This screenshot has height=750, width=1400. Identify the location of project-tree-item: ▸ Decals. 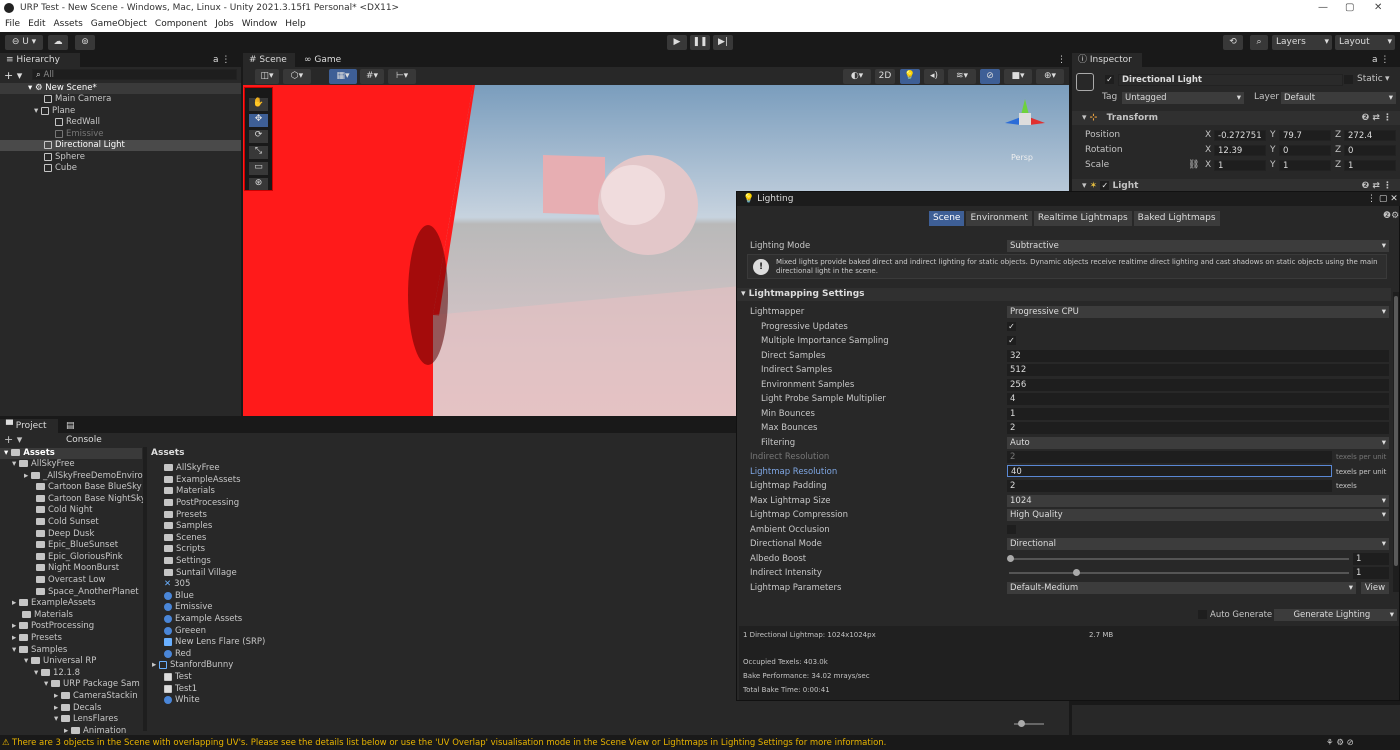
(77, 708).